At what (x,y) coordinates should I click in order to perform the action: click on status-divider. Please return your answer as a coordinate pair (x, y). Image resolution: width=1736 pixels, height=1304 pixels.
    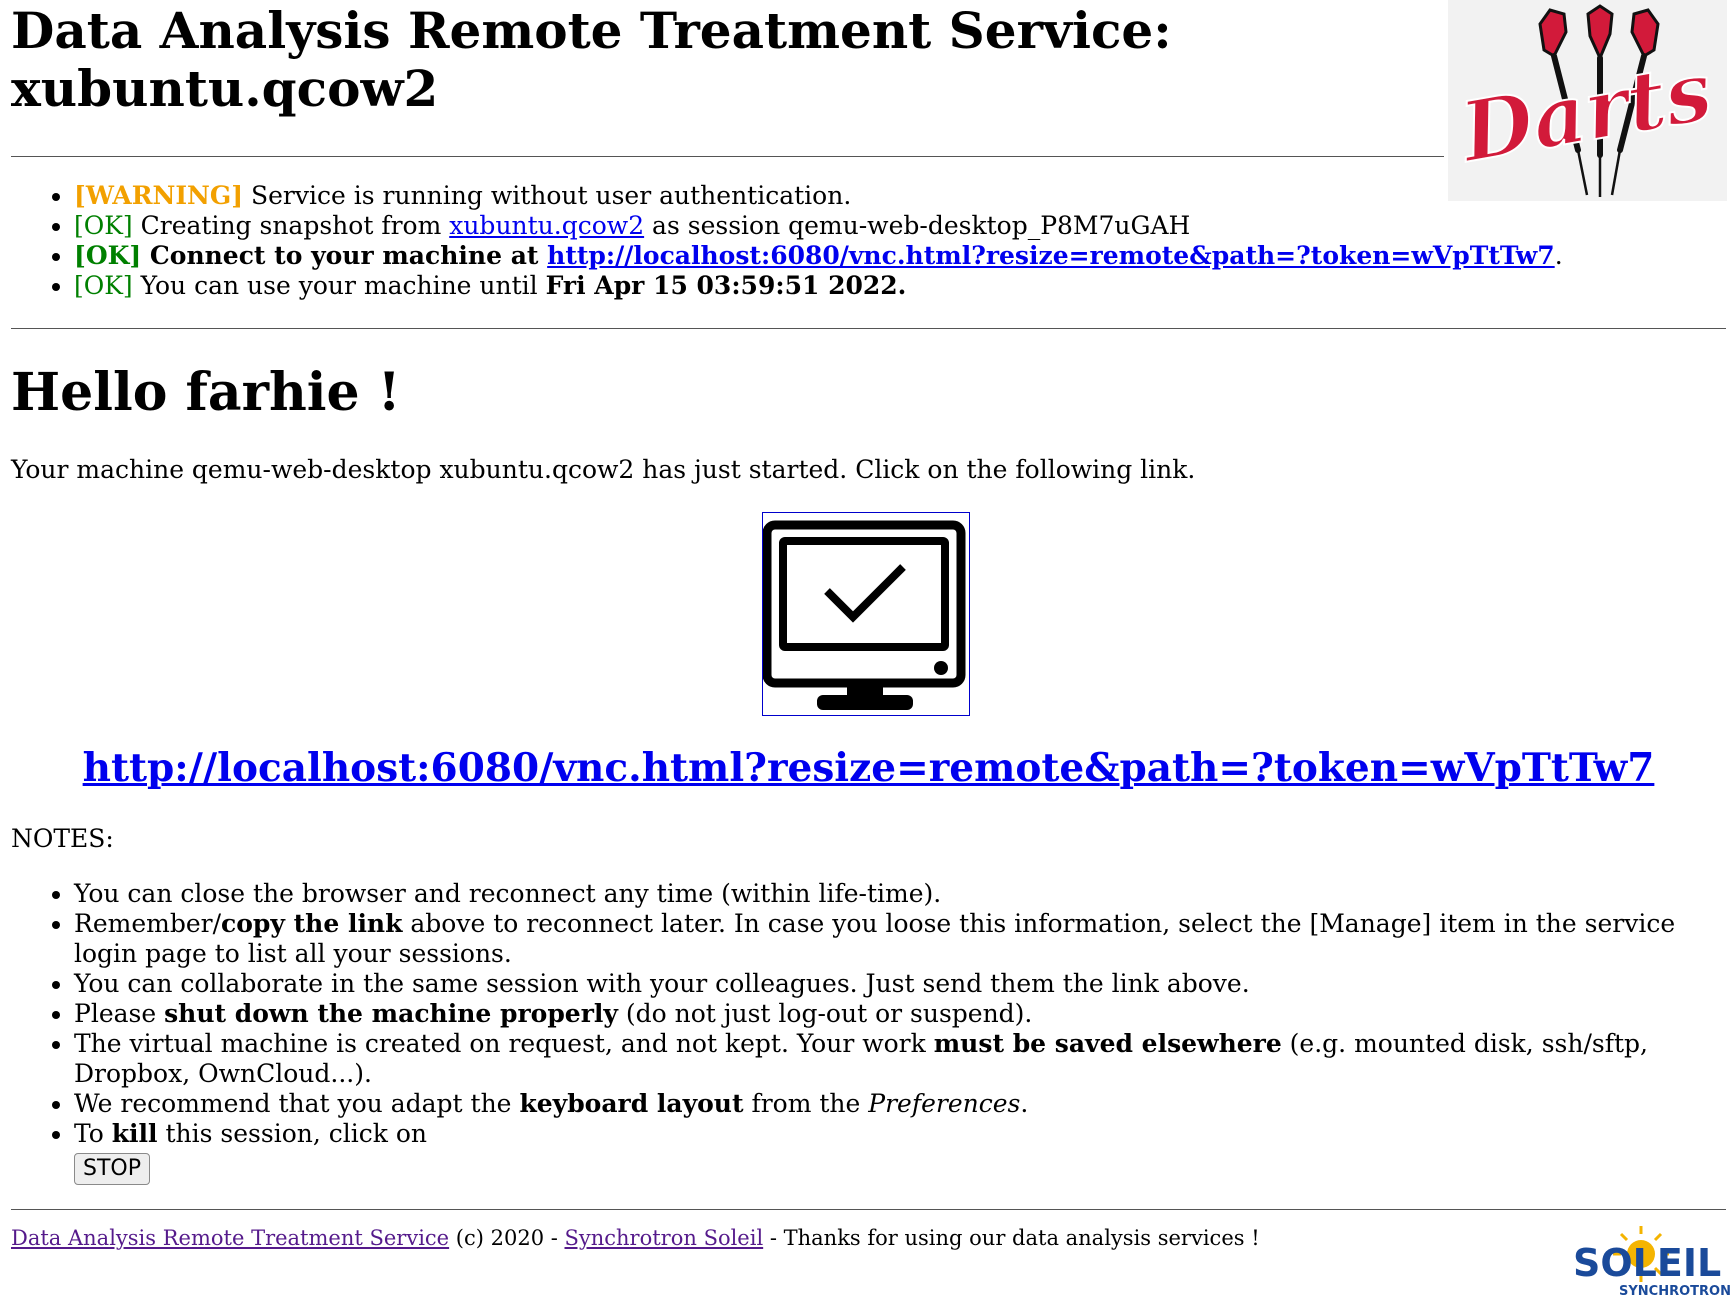
    Looking at the image, I should click on (868, 328).